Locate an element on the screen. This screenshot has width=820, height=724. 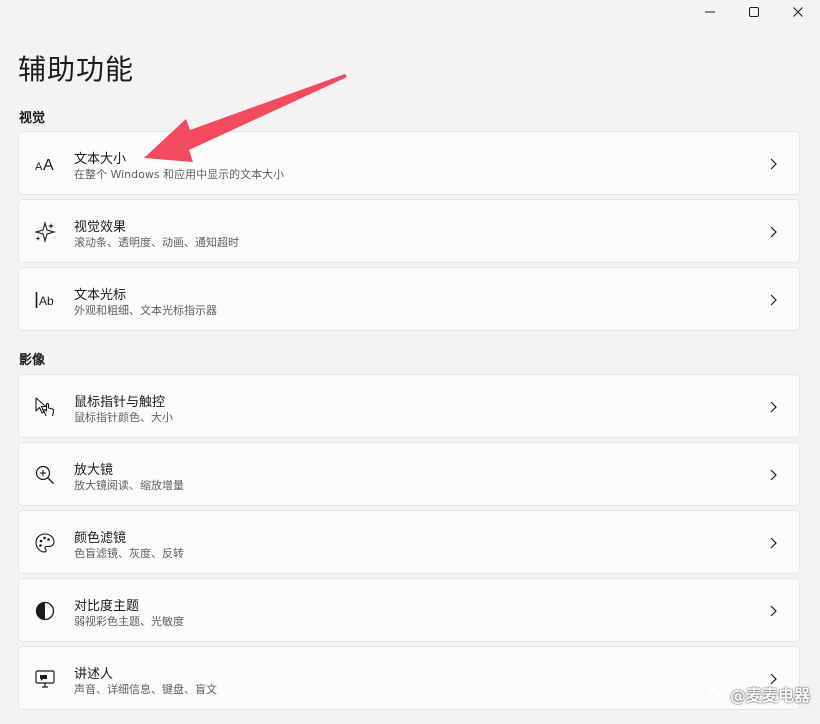
narrator-icon is located at coordinates (45, 679).